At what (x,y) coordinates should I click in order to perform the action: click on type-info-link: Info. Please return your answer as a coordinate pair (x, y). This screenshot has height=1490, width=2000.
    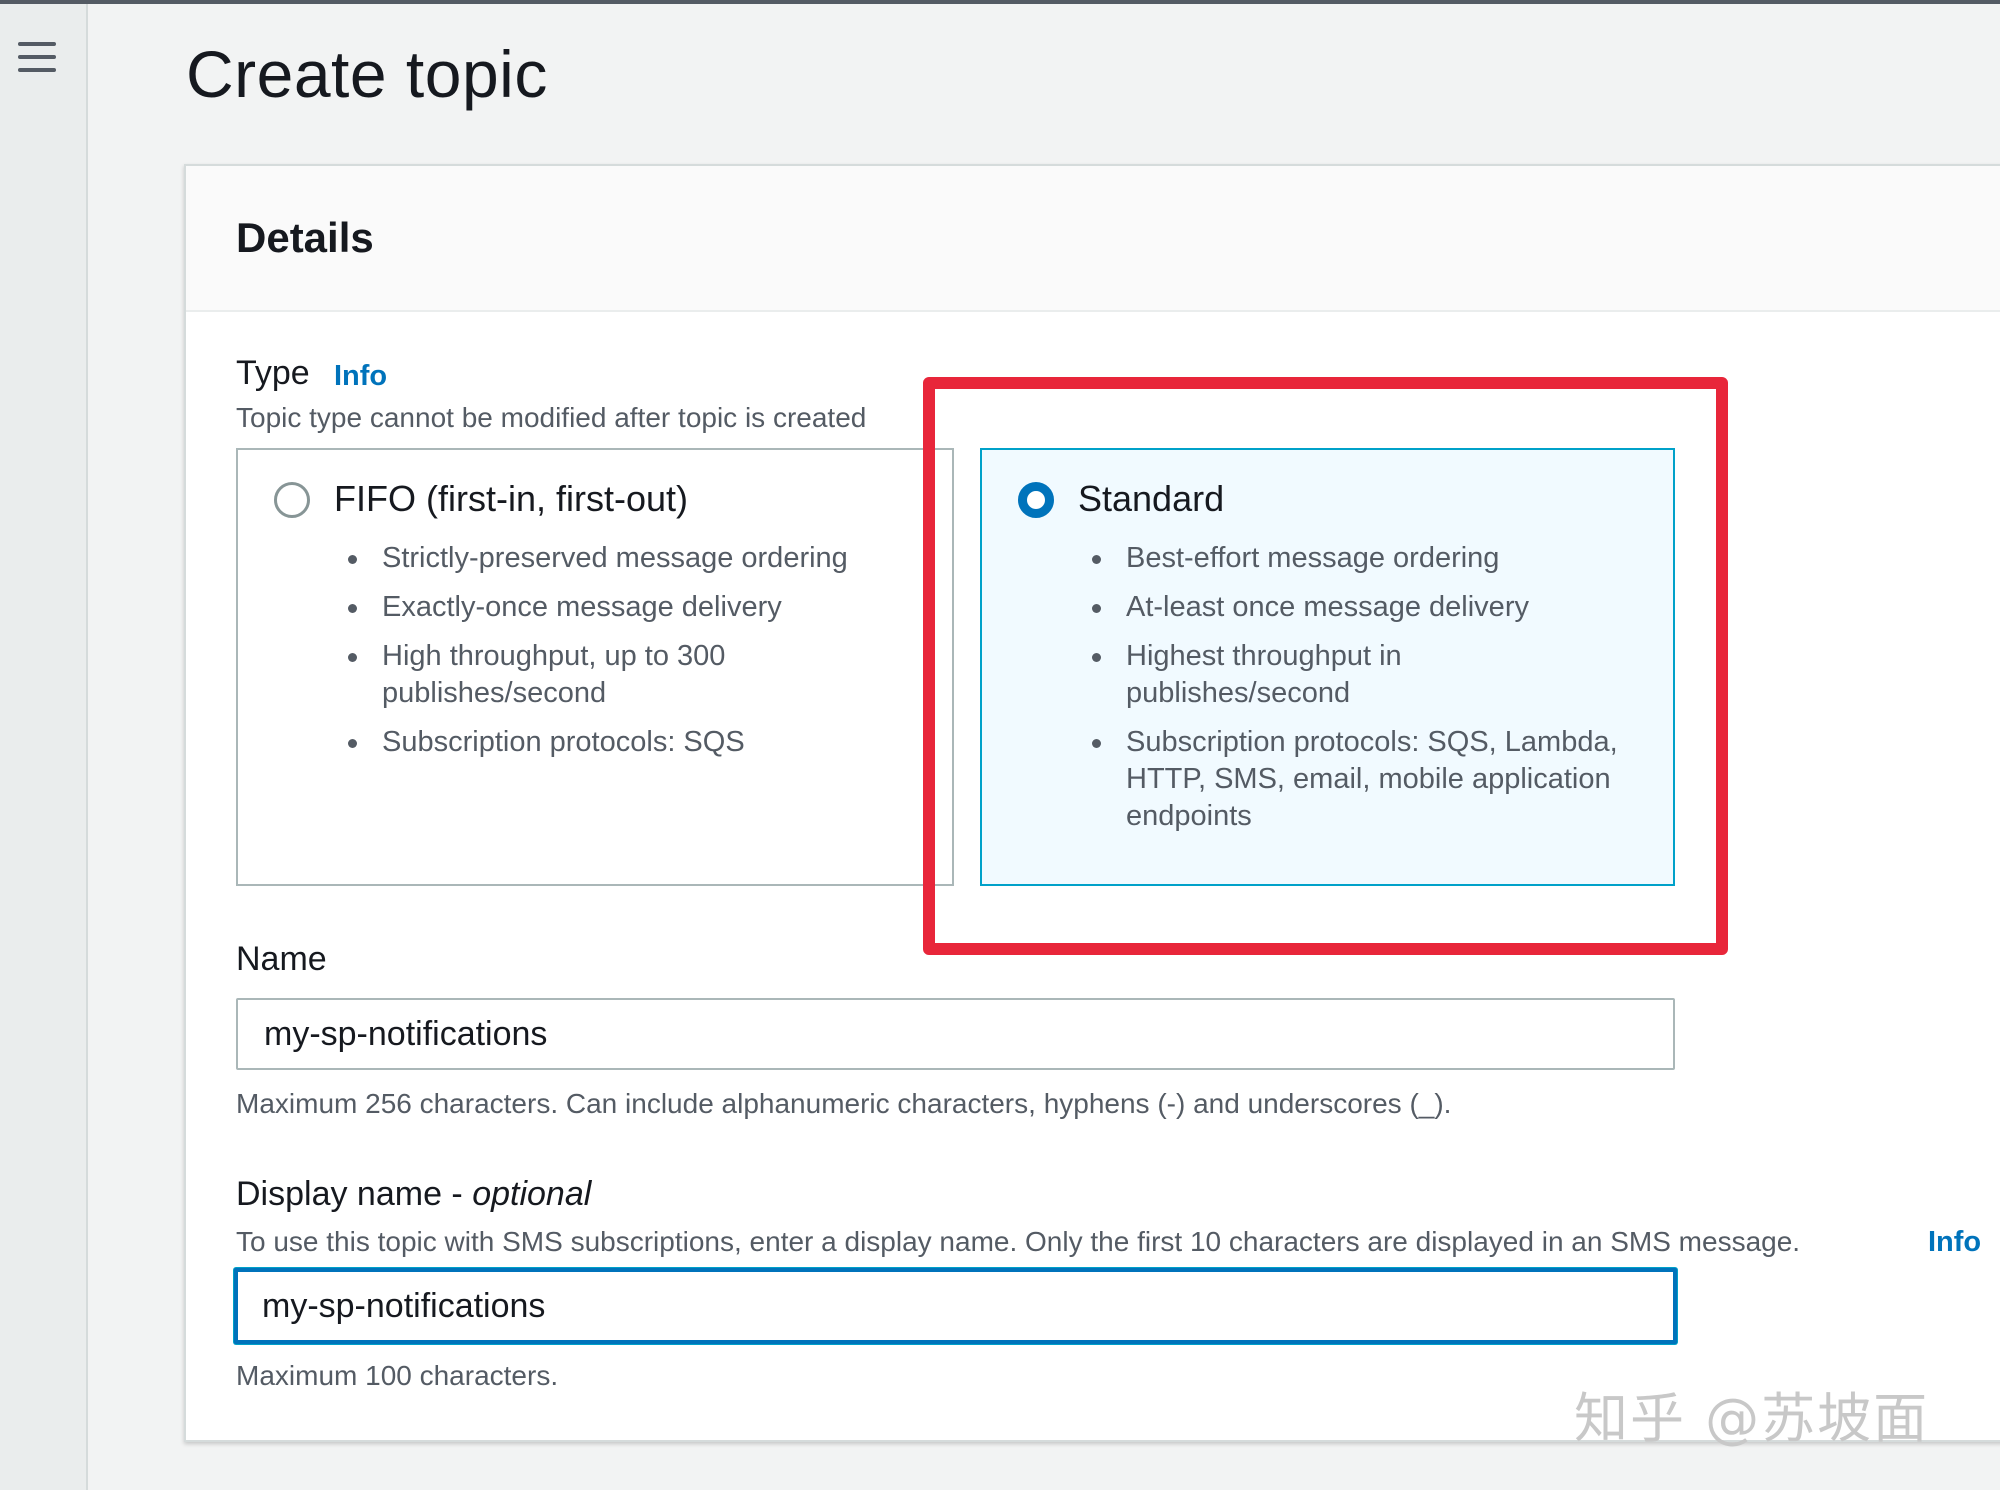
    Looking at the image, I should click on (360, 376).